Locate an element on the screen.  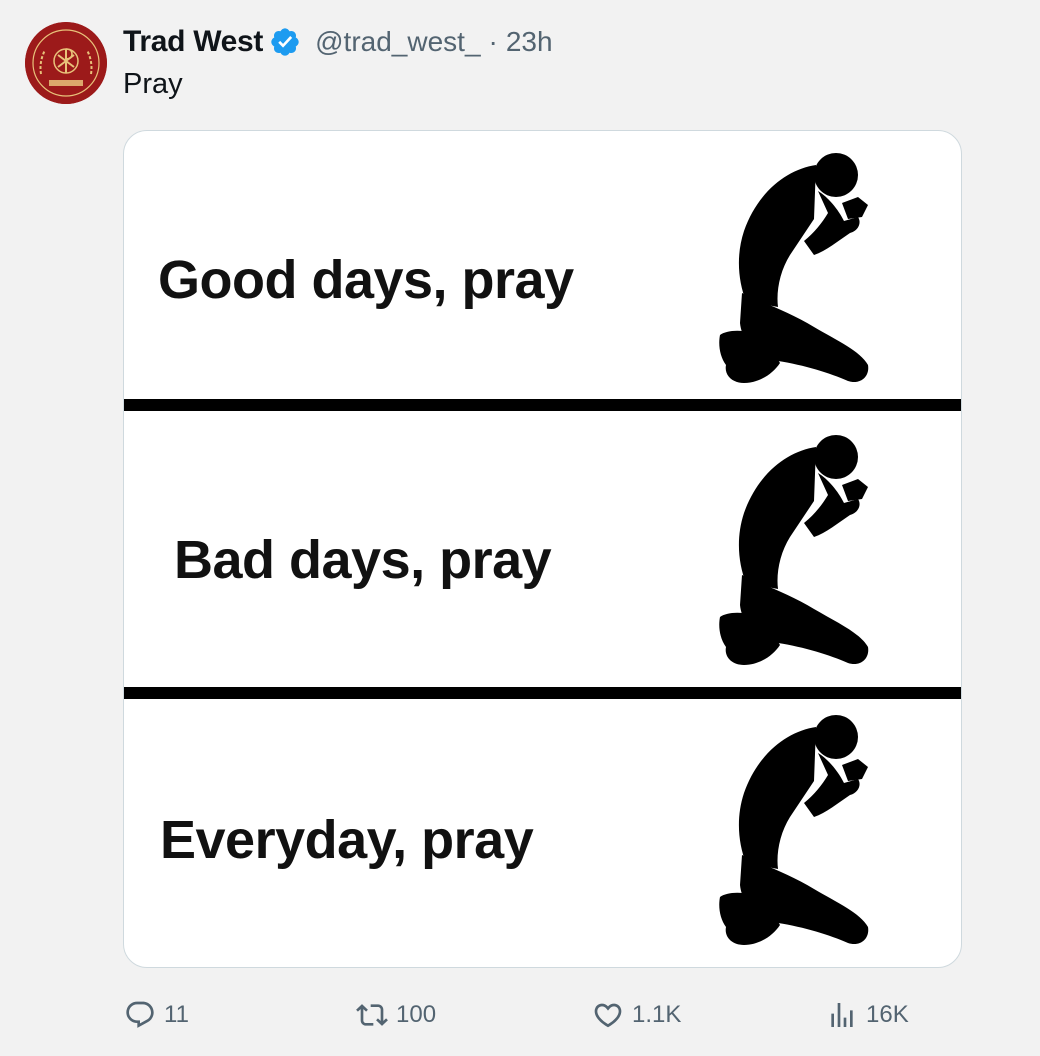
heart-icon is located at coordinates (608, 1015).